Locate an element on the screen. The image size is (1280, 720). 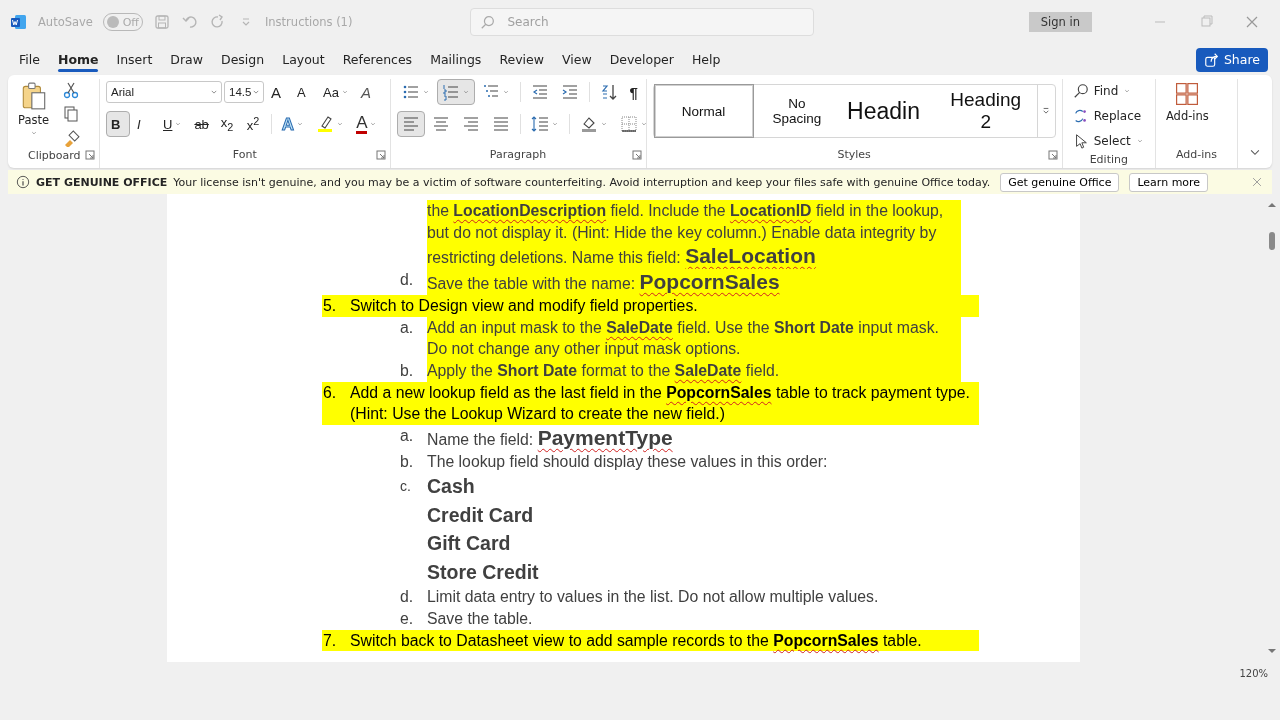
clear-formatting-button: A is located at coordinates (367, 92).